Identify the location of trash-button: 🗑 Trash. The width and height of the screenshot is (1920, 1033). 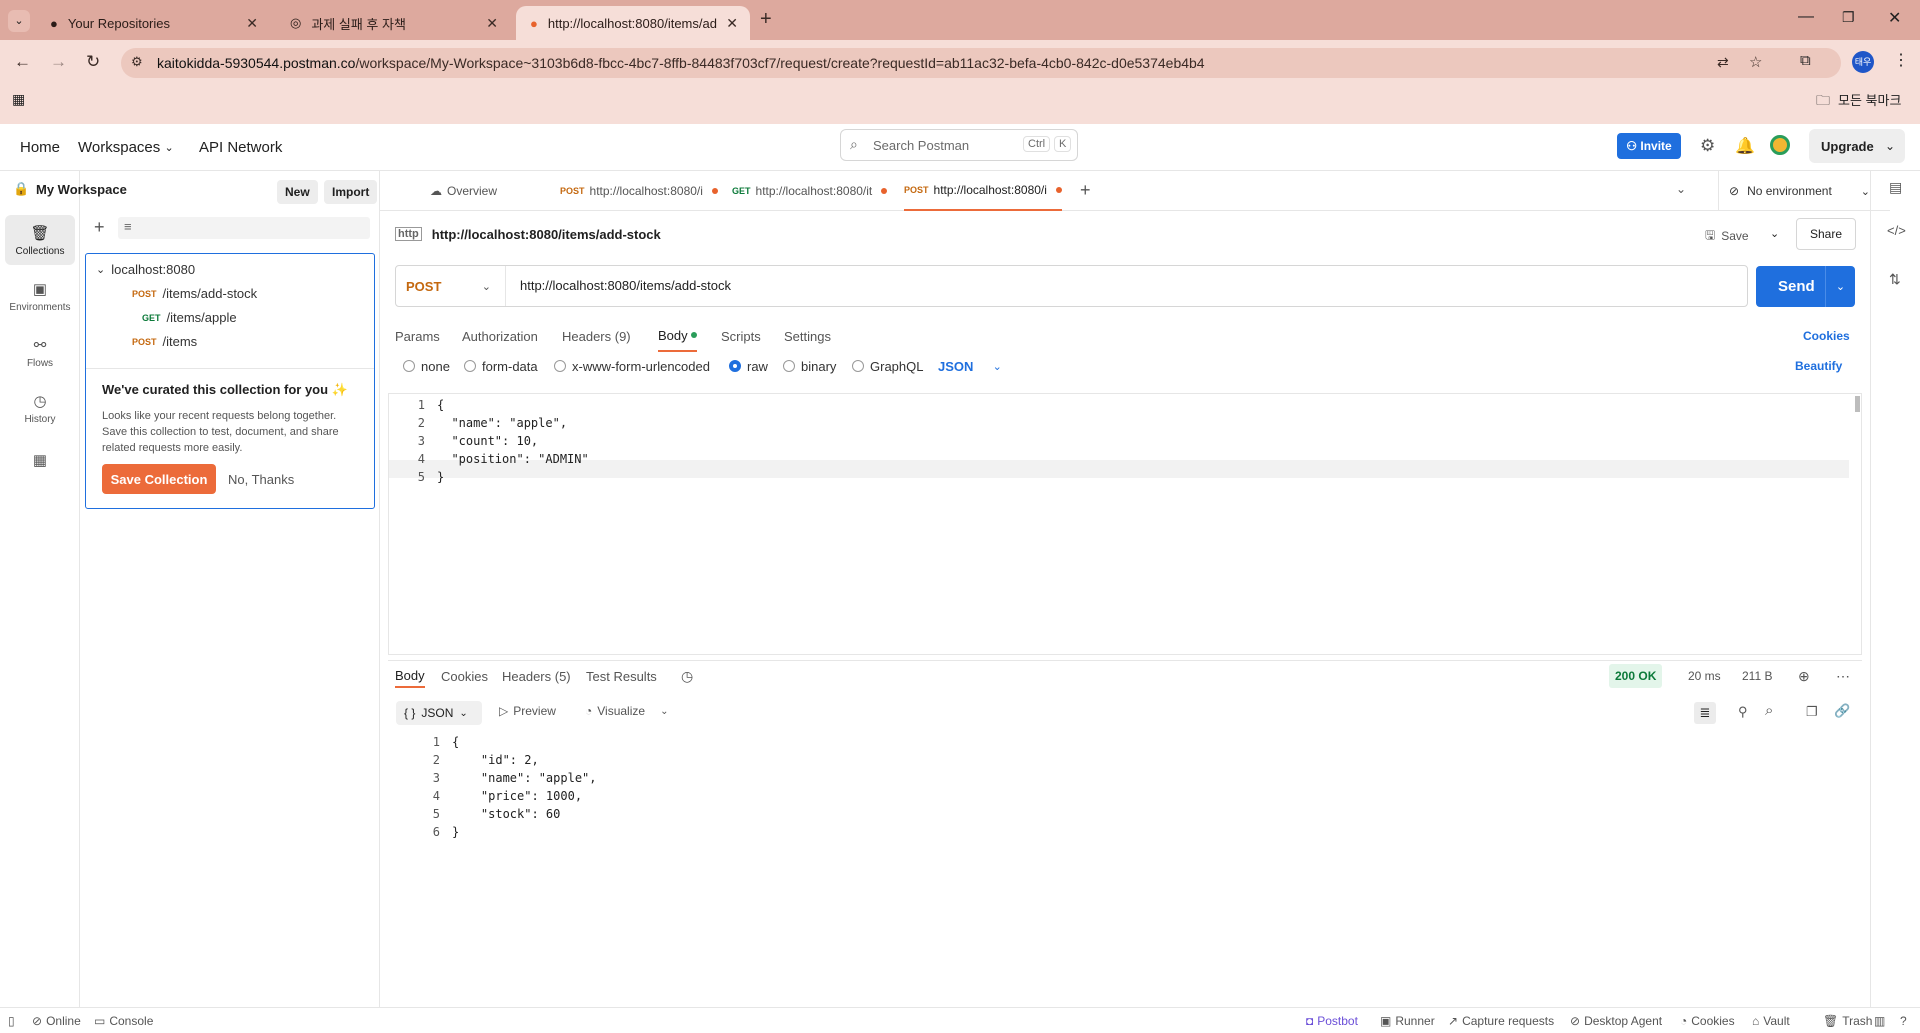
(1847, 1020).